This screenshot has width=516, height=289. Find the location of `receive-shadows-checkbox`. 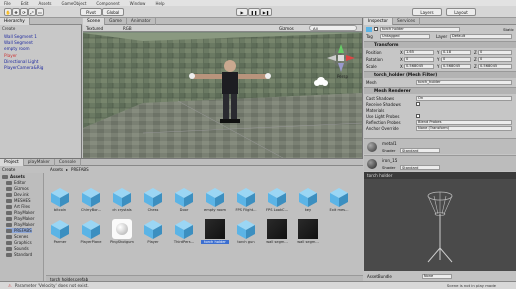

receive-shadows-checkbox is located at coordinates (418, 104).